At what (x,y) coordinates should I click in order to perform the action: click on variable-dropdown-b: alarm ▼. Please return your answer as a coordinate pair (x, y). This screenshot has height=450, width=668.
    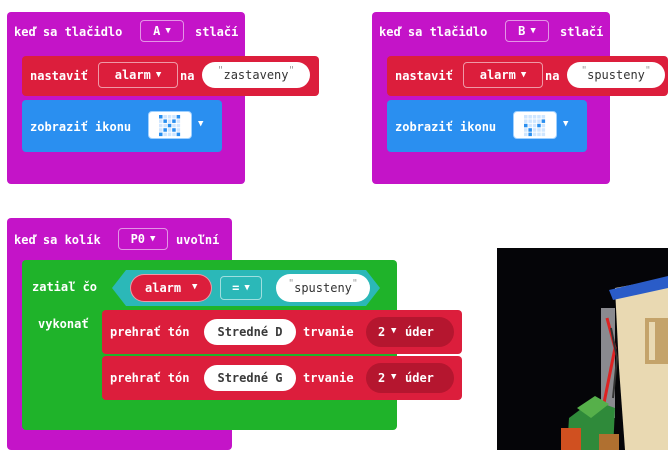
    Looking at the image, I should click on (503, 75).